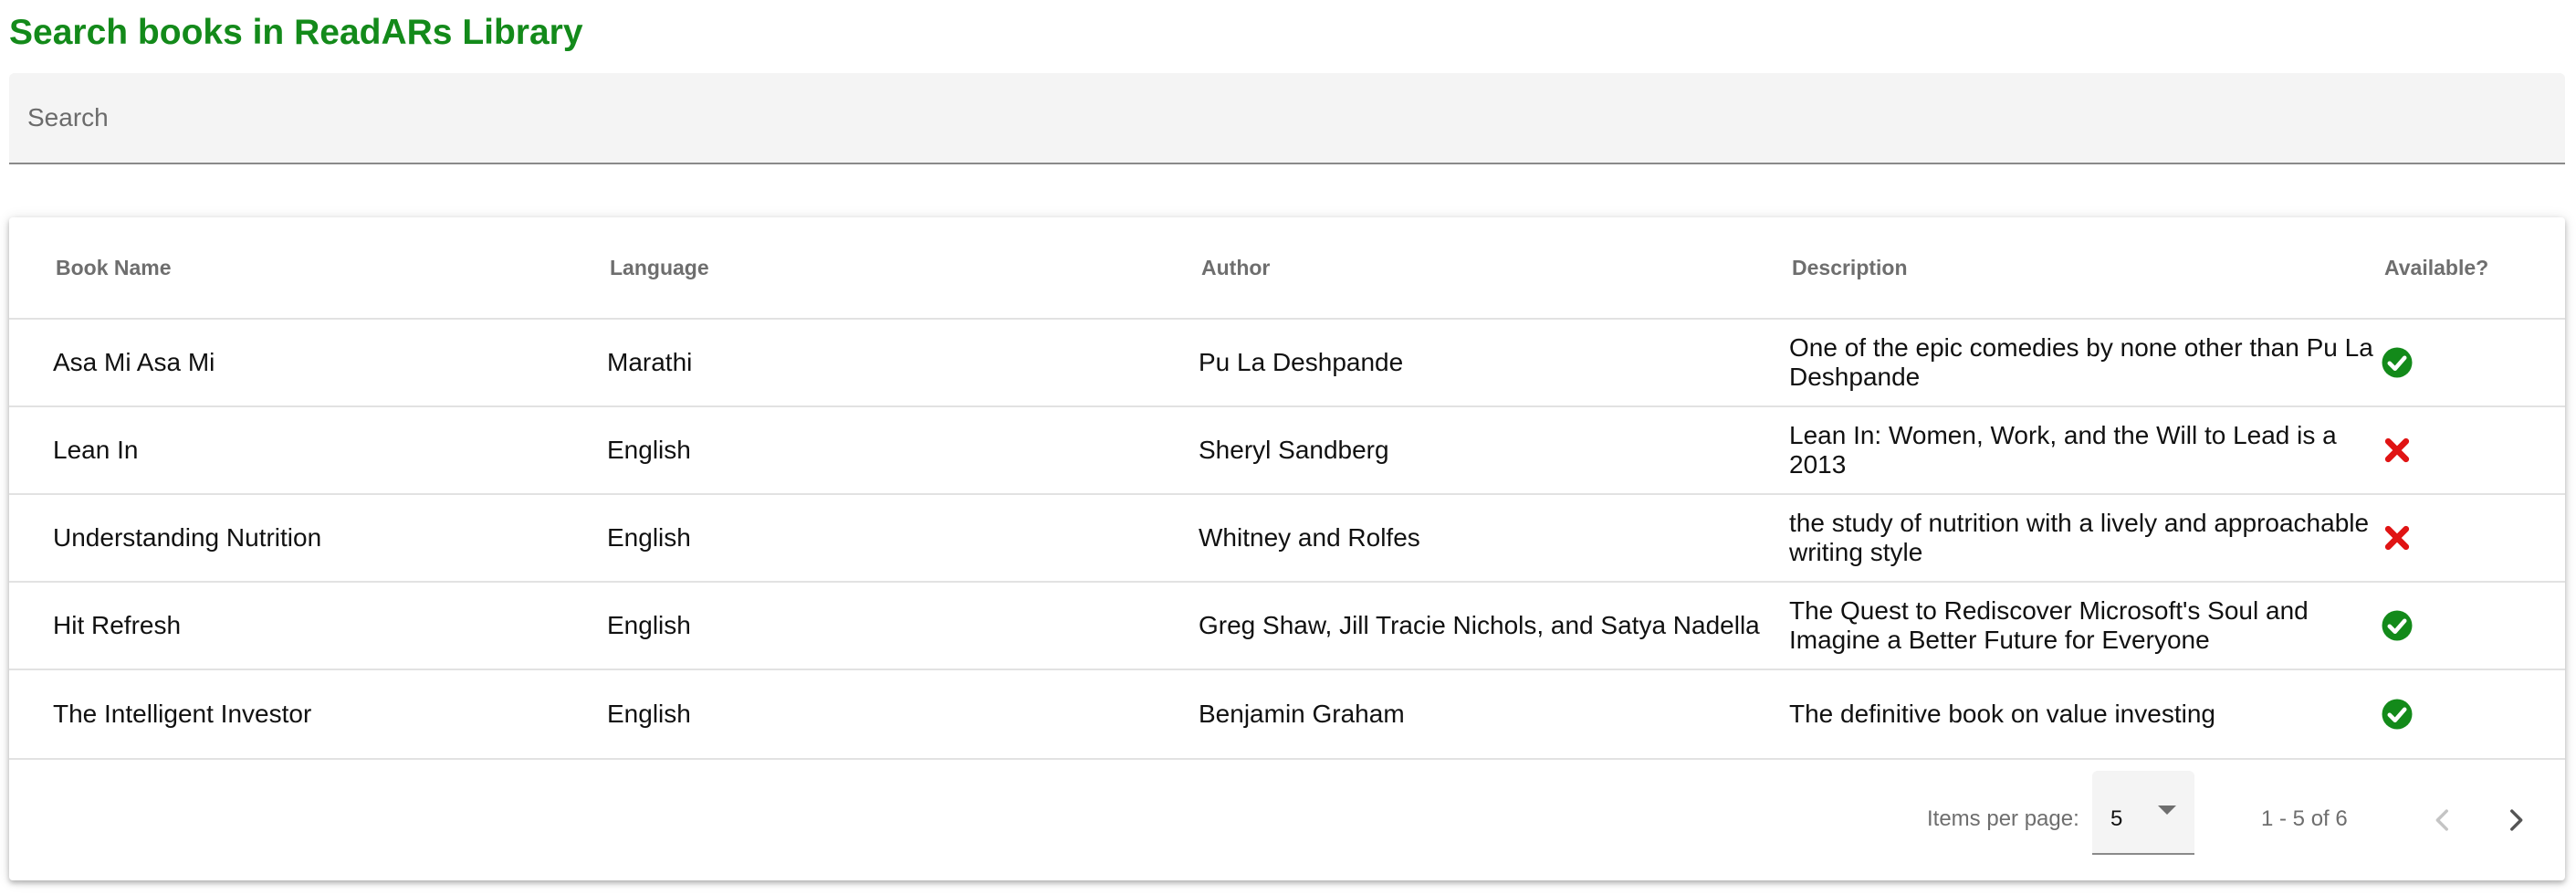 The image size is (2576, 895). I want to click on paginator: Items per page: 5 1 - 5 of 6, so click(1287, 820).